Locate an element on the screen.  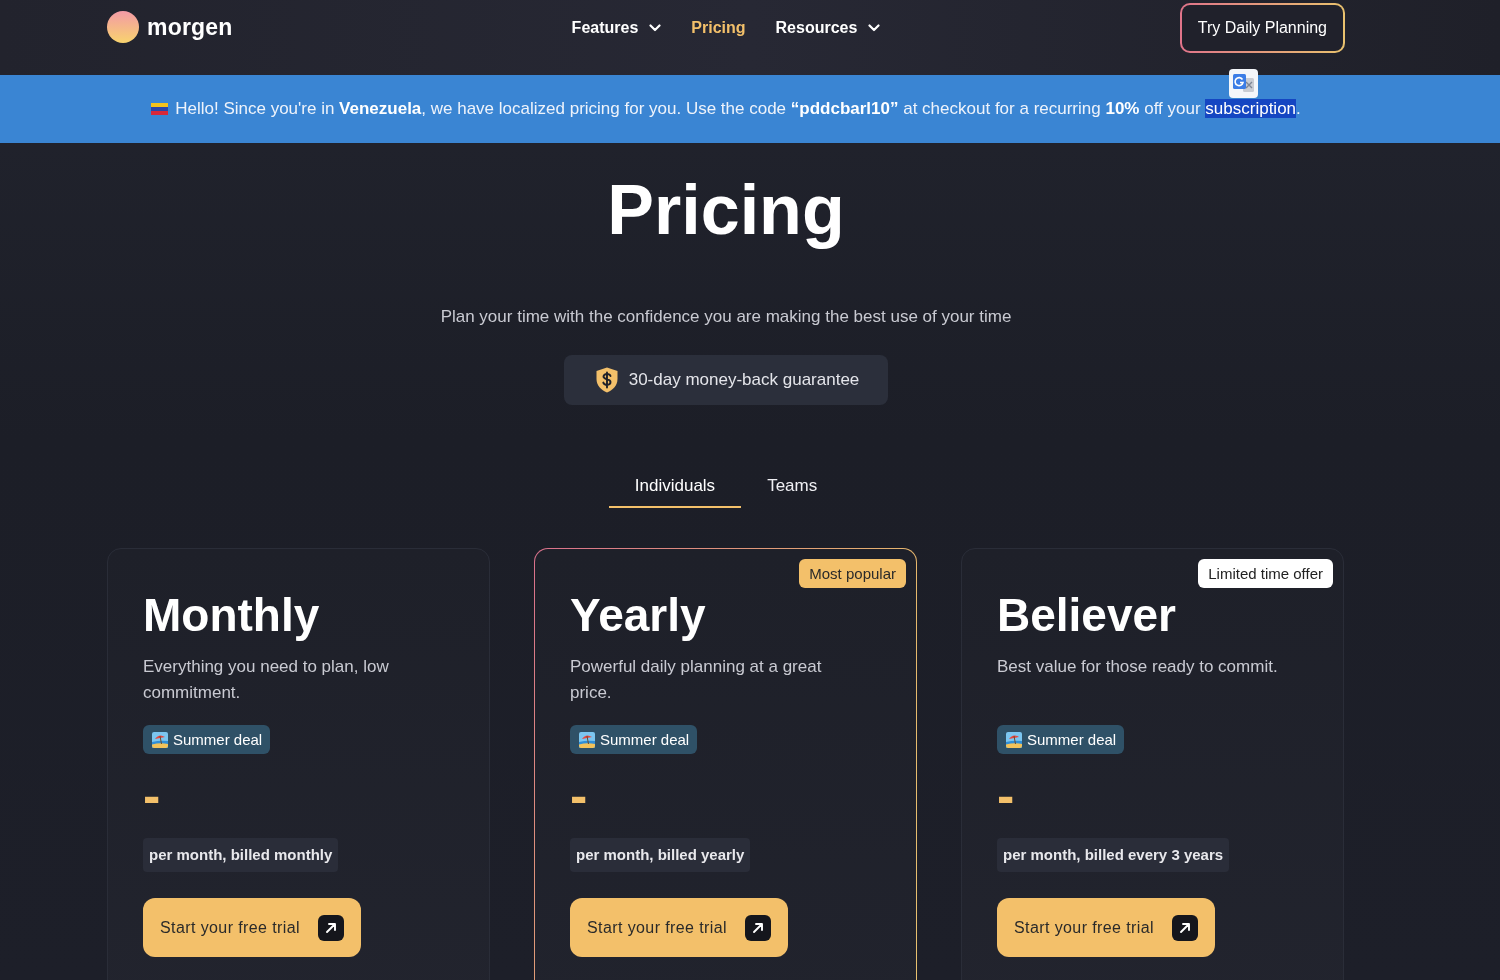
translate-icon is located at coordinates (1243, 83).